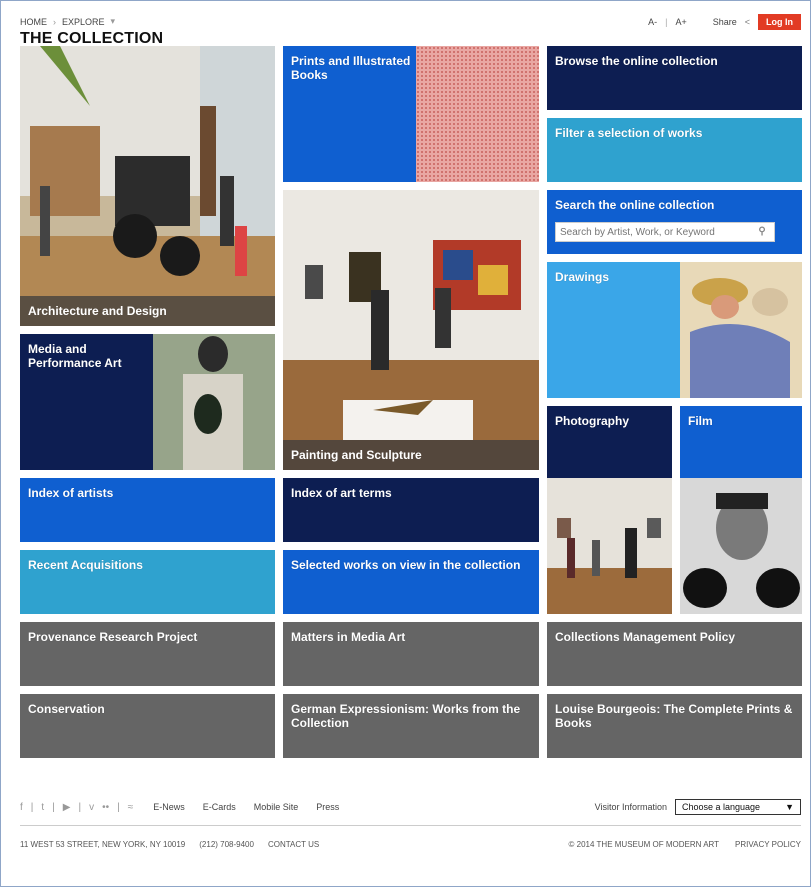 Image resolution: width=811 pixels, height=887 pixels. I want to click on facebook-icon: f, so click(21, 807).